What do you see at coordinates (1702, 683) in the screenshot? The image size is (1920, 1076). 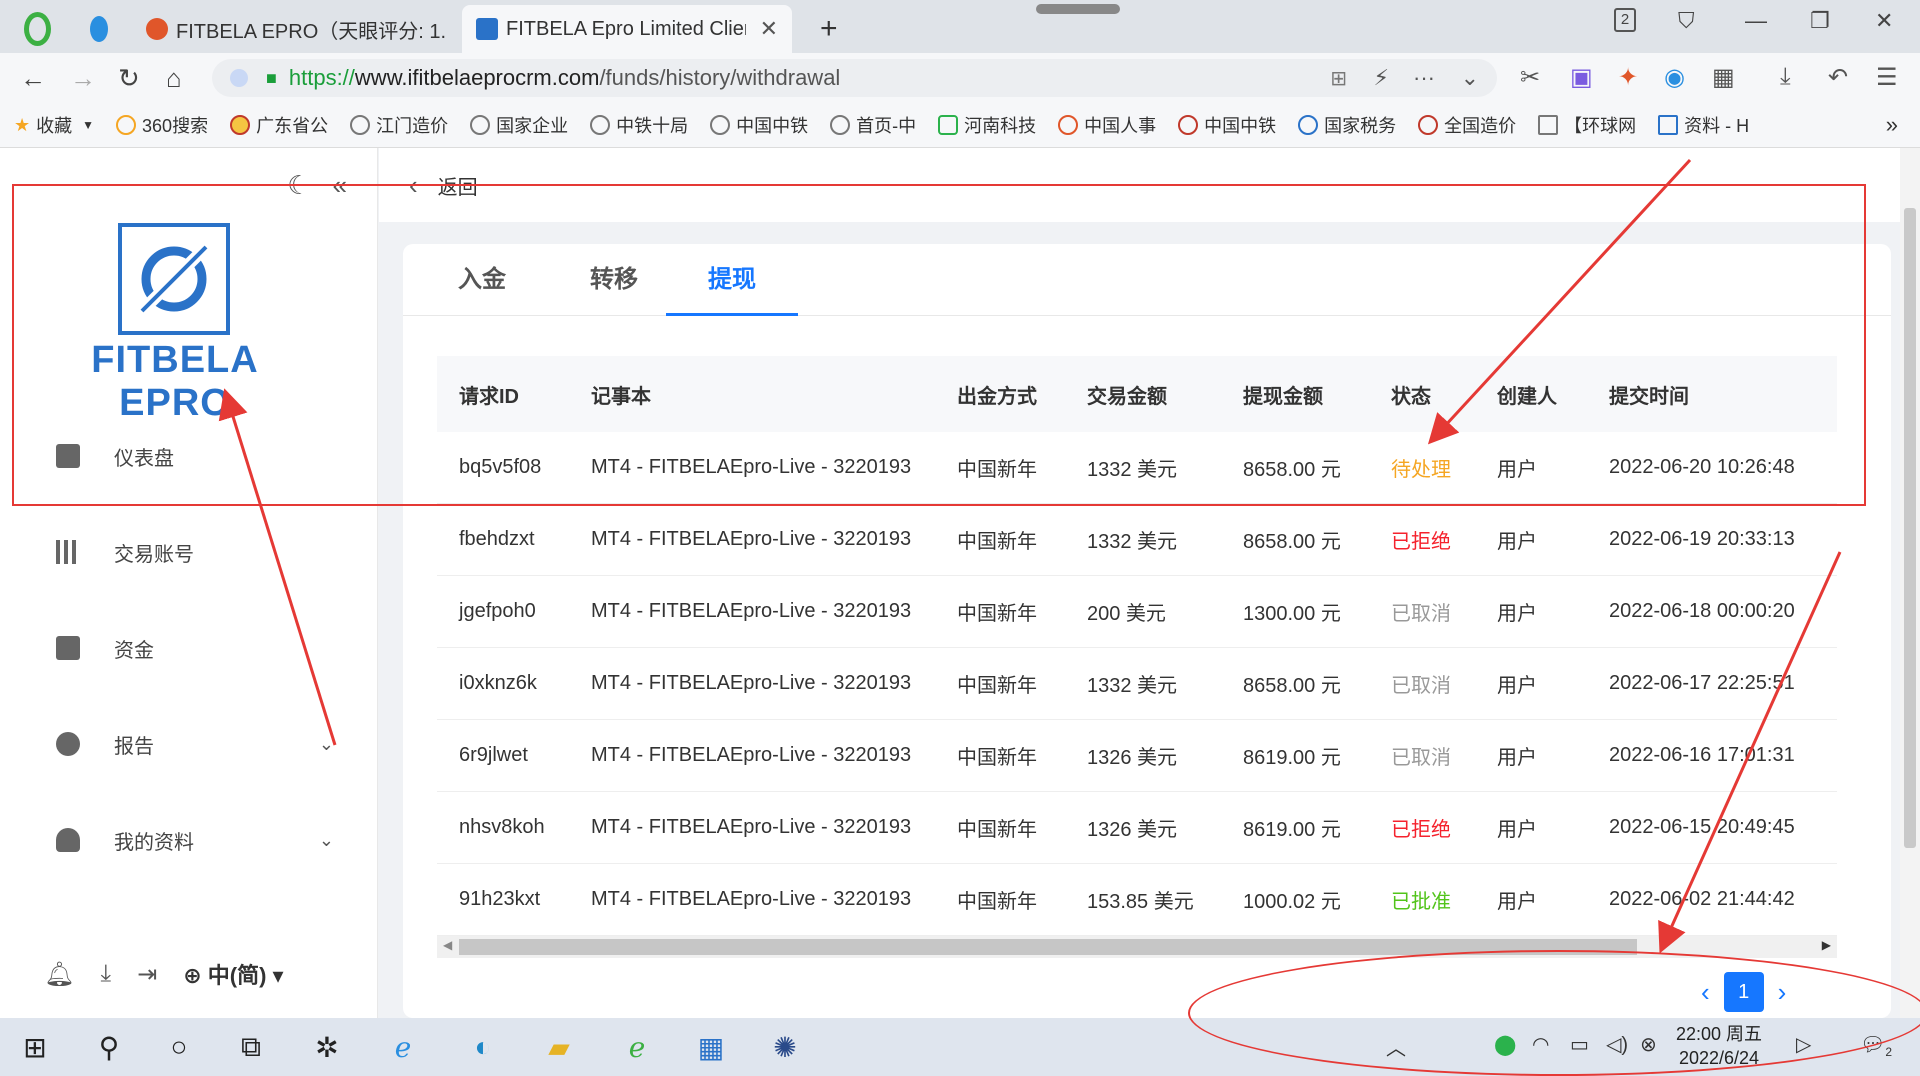 I see `cell-submitted-at: 2022-06-17 22:25:51` at bounding box center [1702, 683].